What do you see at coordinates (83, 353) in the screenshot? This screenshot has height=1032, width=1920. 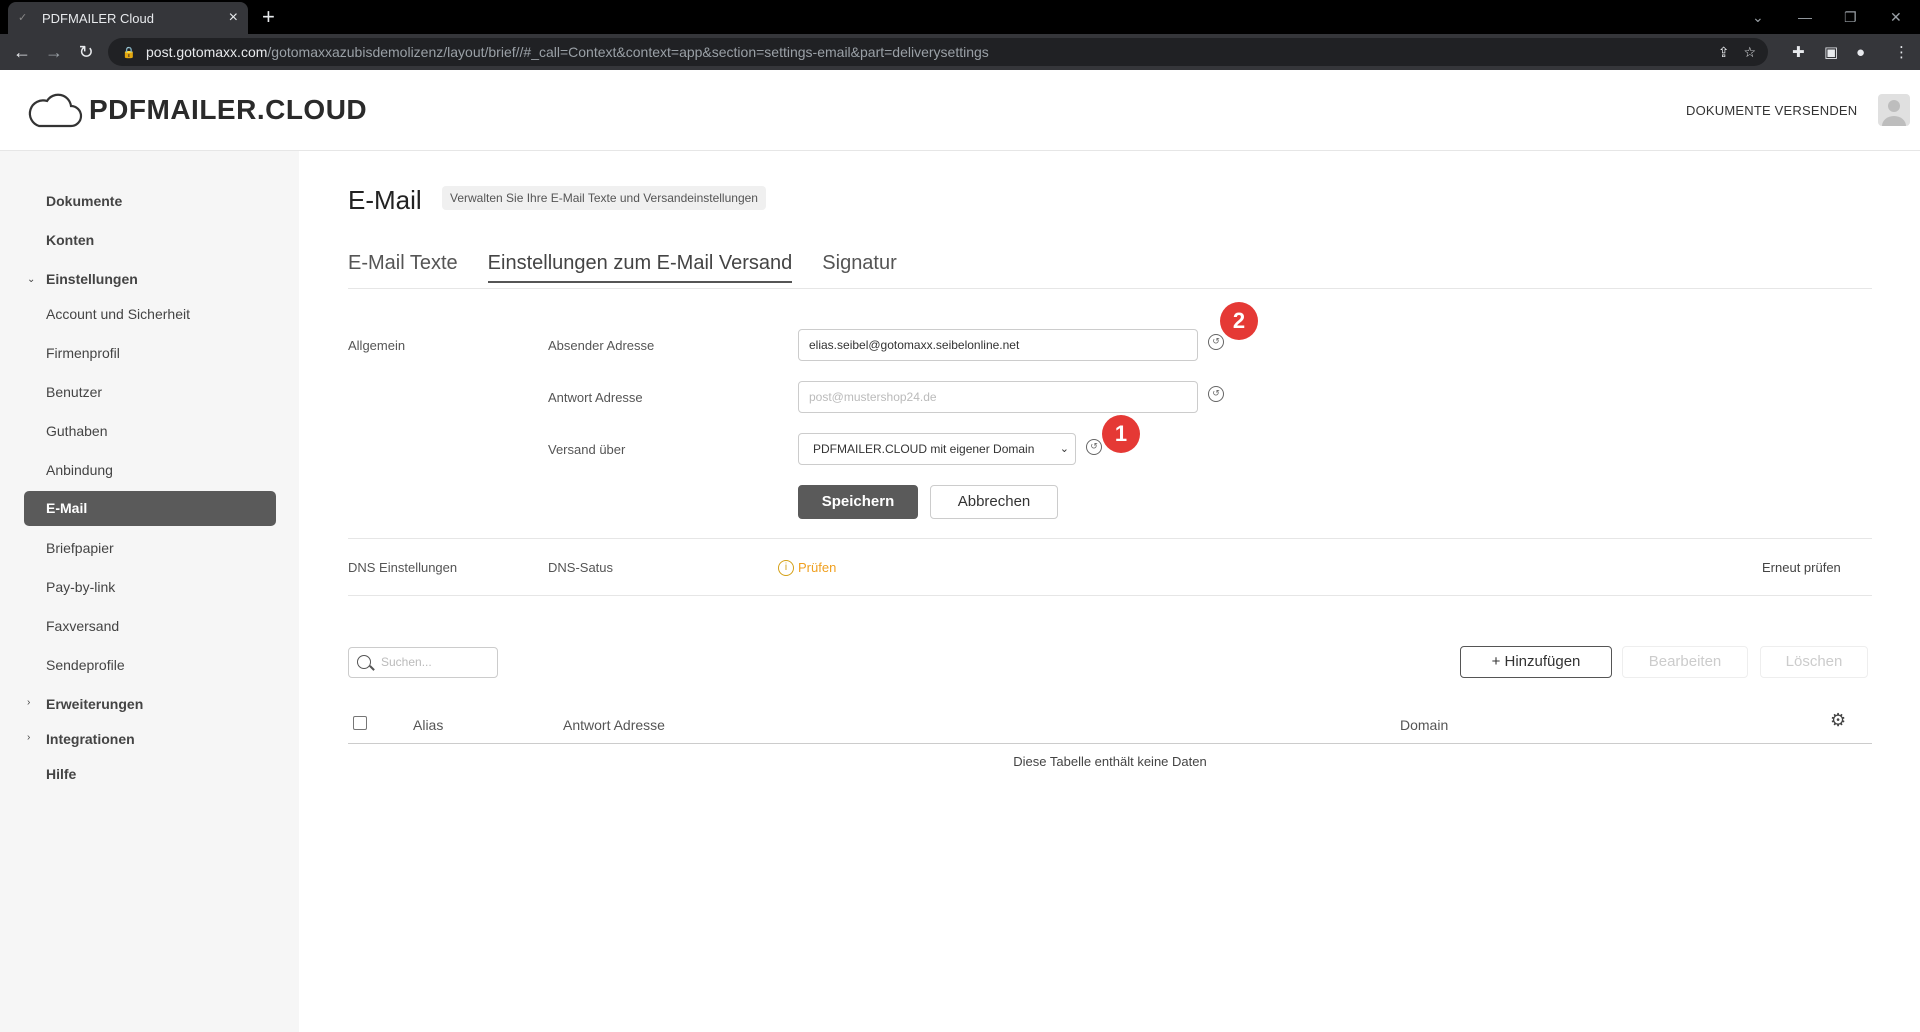 I see `sidebar-item-firmenprofil: Firmenprofil` at bounding box center [83, 353].